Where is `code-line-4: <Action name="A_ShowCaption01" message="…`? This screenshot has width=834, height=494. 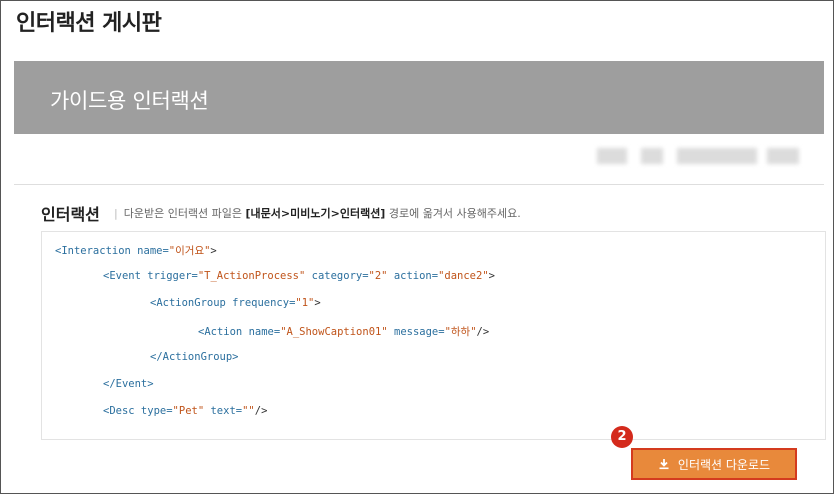 code-line-4: <Action name="A_ShowCaption01" message="… is located at coordinates (344, 332).